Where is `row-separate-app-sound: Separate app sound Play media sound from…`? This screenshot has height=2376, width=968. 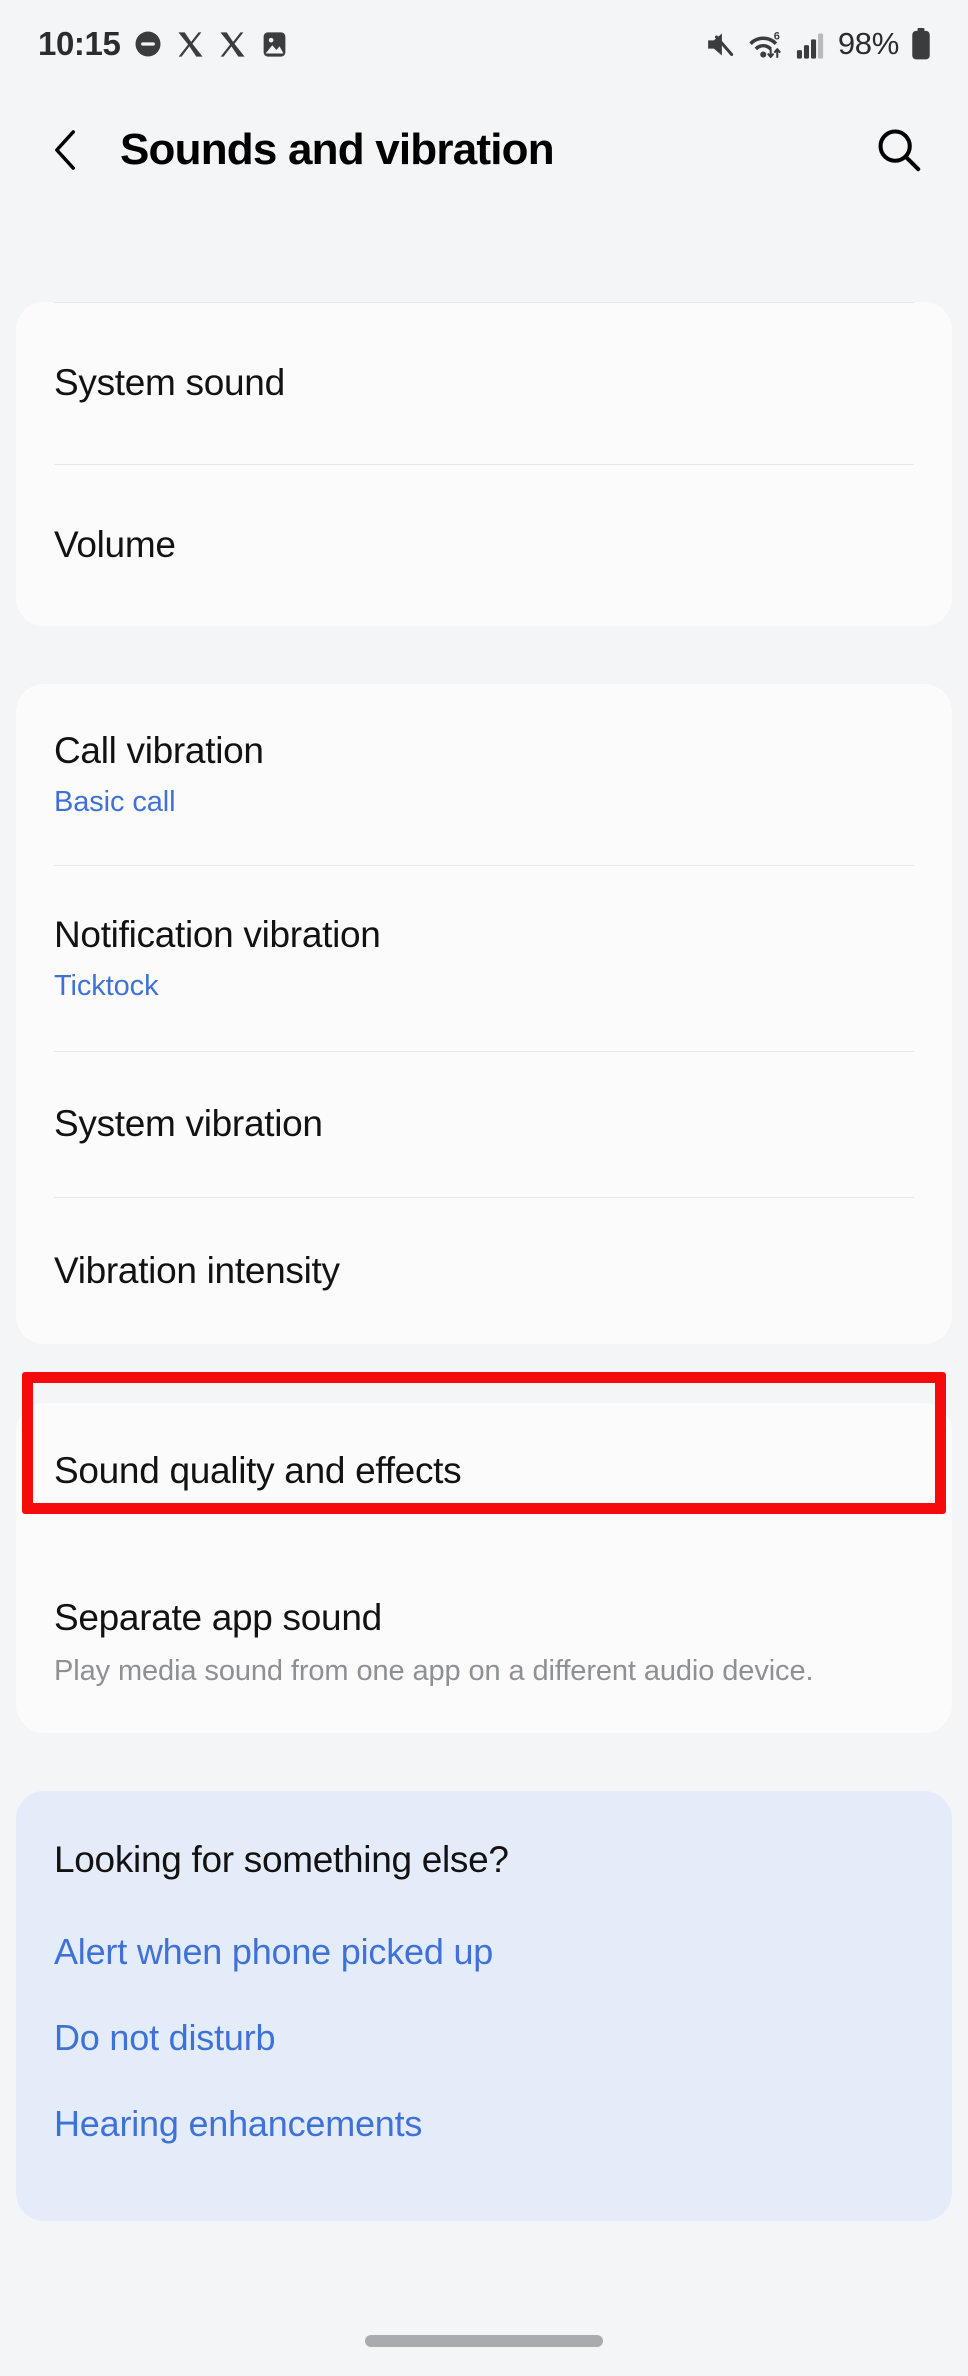
row-separate-app-sound: Separate app sound Play media sound from… is located at coordinates (484, 1636).